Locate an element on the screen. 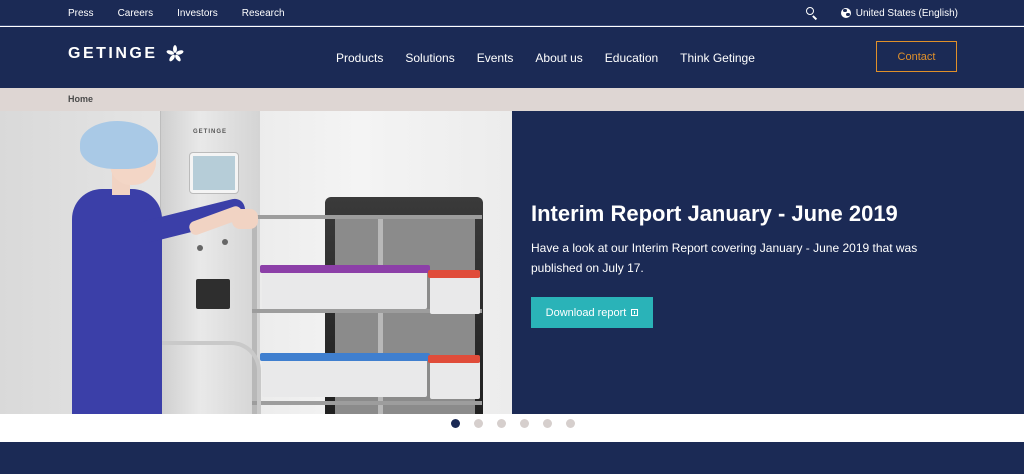 This screenshot has width=1024, height=474. utility-link-investors: Investors is located at coordinates (197, 13).